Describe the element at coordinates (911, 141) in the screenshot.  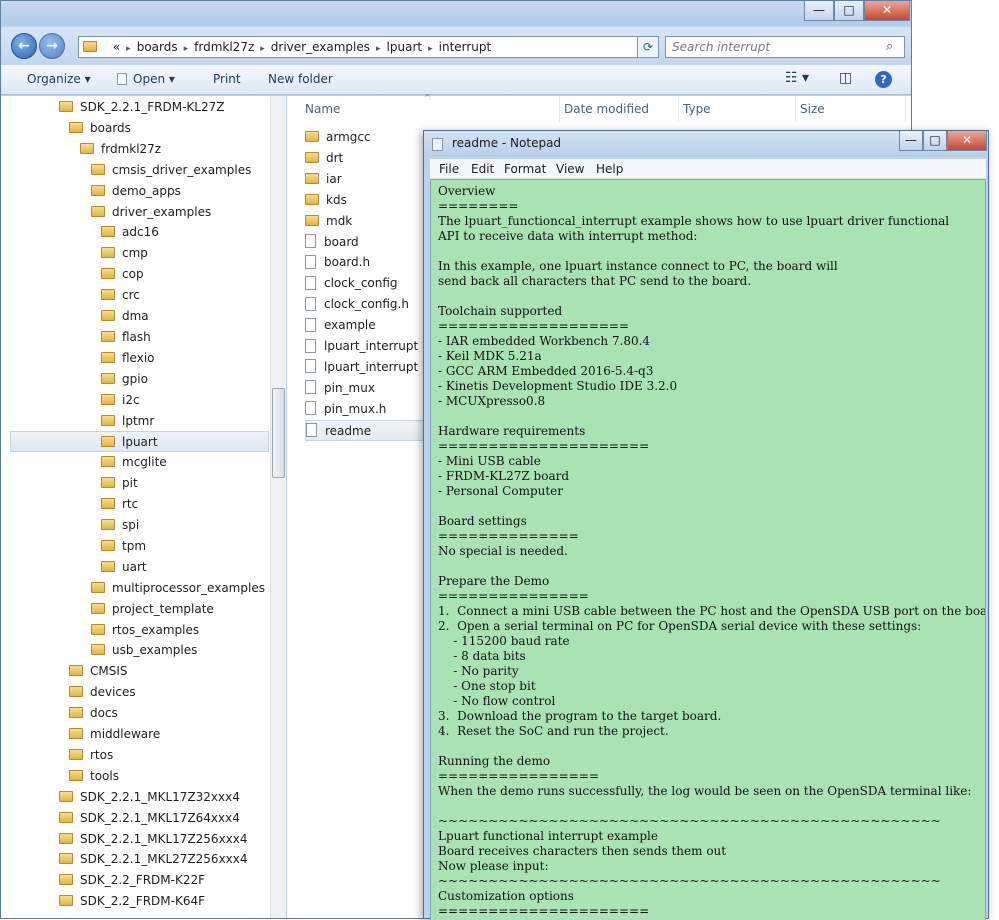
I see `notepad-minimize-button: —` at that location.